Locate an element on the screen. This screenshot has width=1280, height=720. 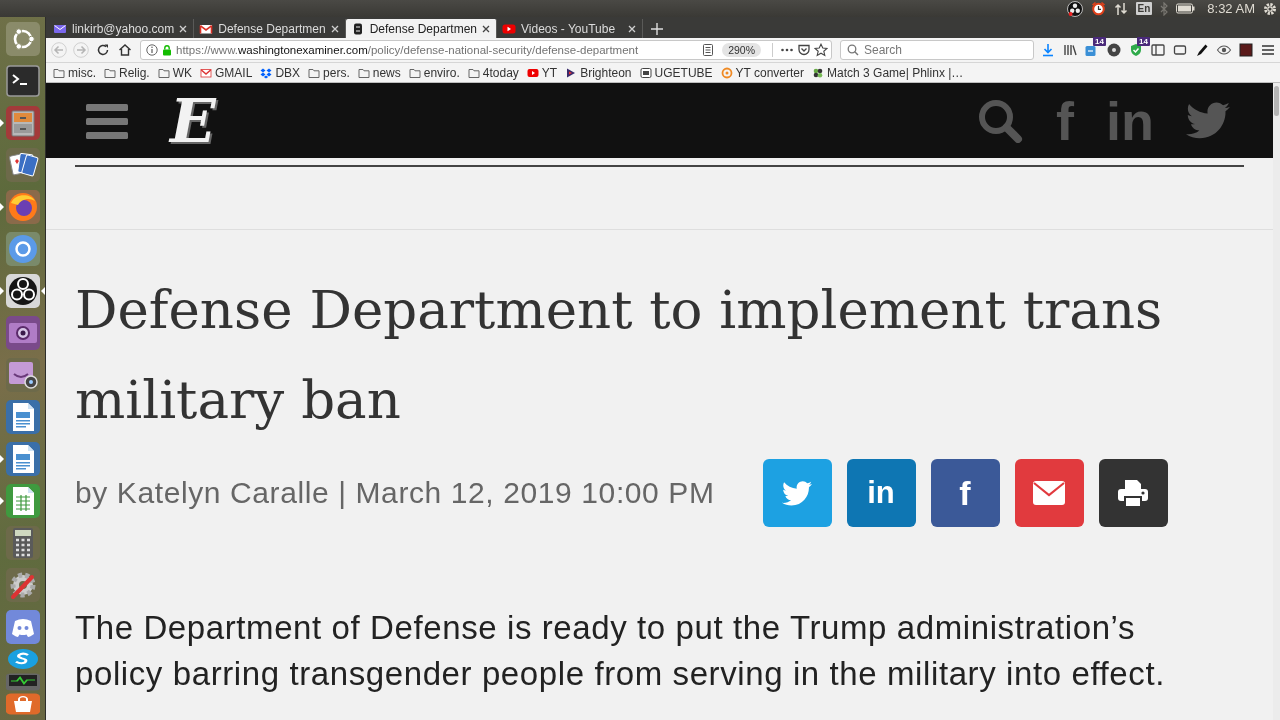
bookmark: WK is located at coordinates (175, 72).